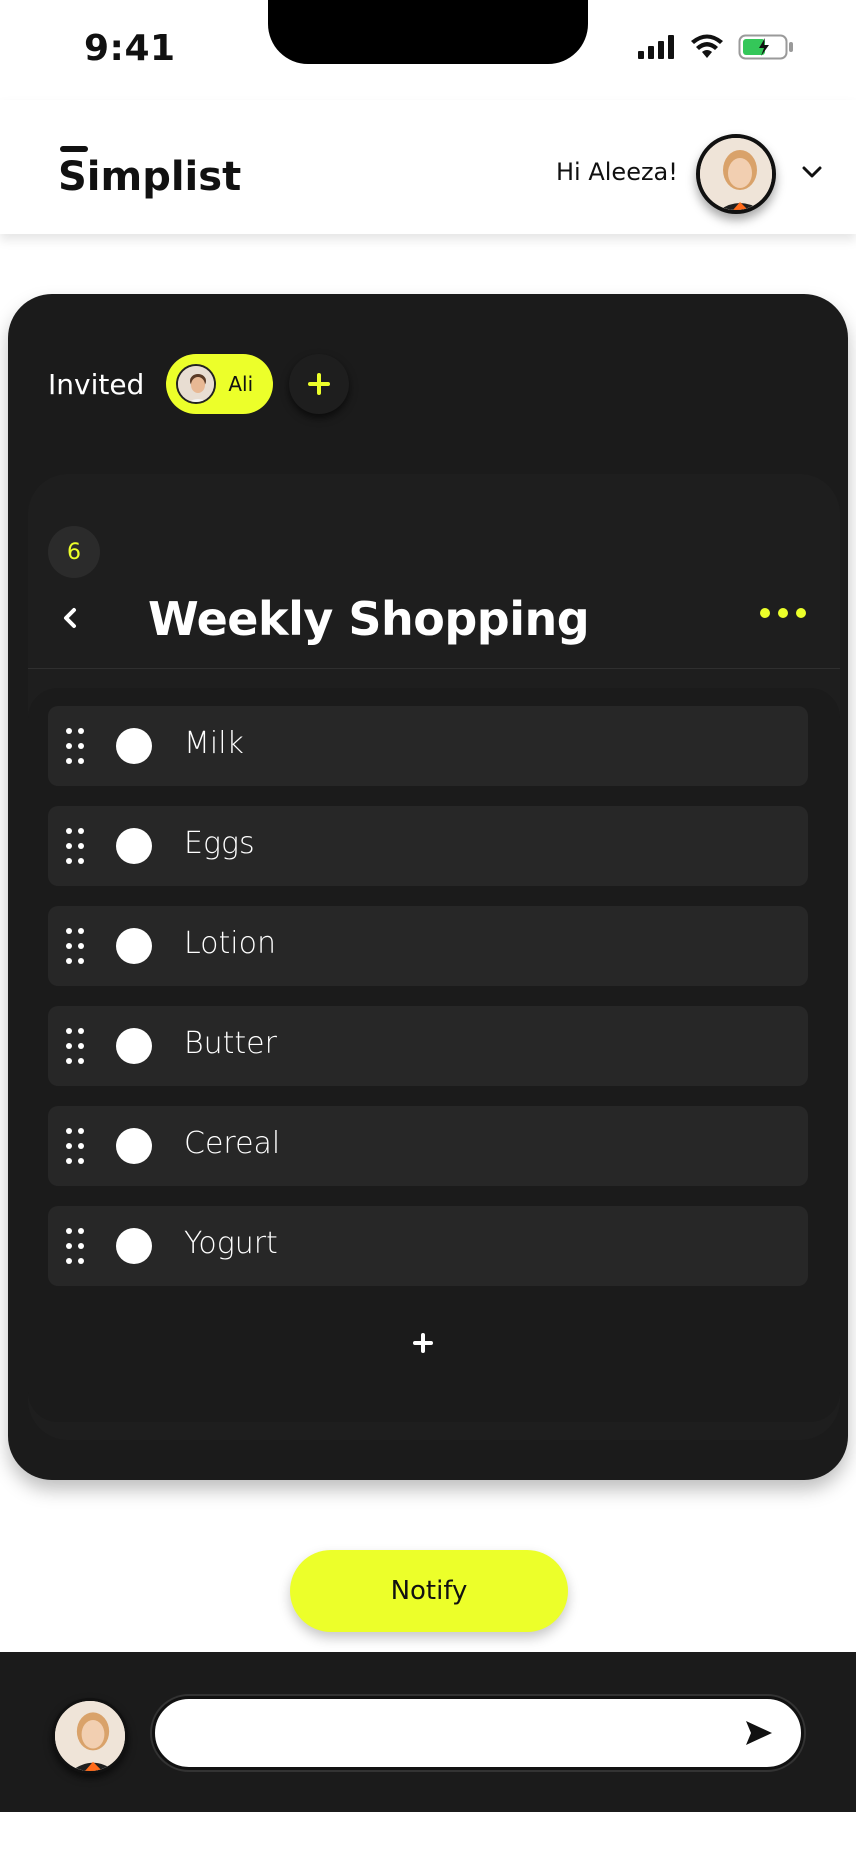 Image resolution: width=856 pixels, height=1852 pixels. What do you see at coordinates (812, 172) in the screenshot?
I see `chevron-down-icon` at bounding box center [812, 172].